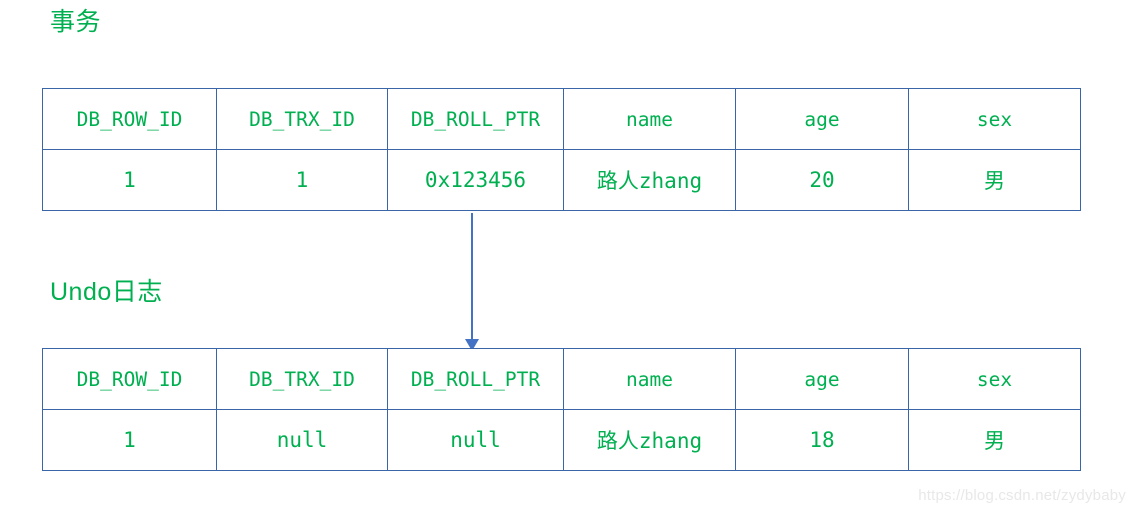  Describe the element at coordinates (475, 180) in the screenshot. I see `cell-db-roll-ptr: 0x123456` at that location.